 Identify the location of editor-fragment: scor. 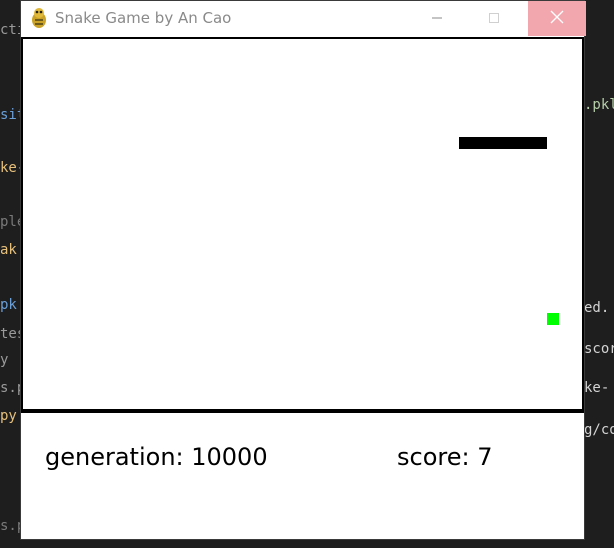
(599, 349).